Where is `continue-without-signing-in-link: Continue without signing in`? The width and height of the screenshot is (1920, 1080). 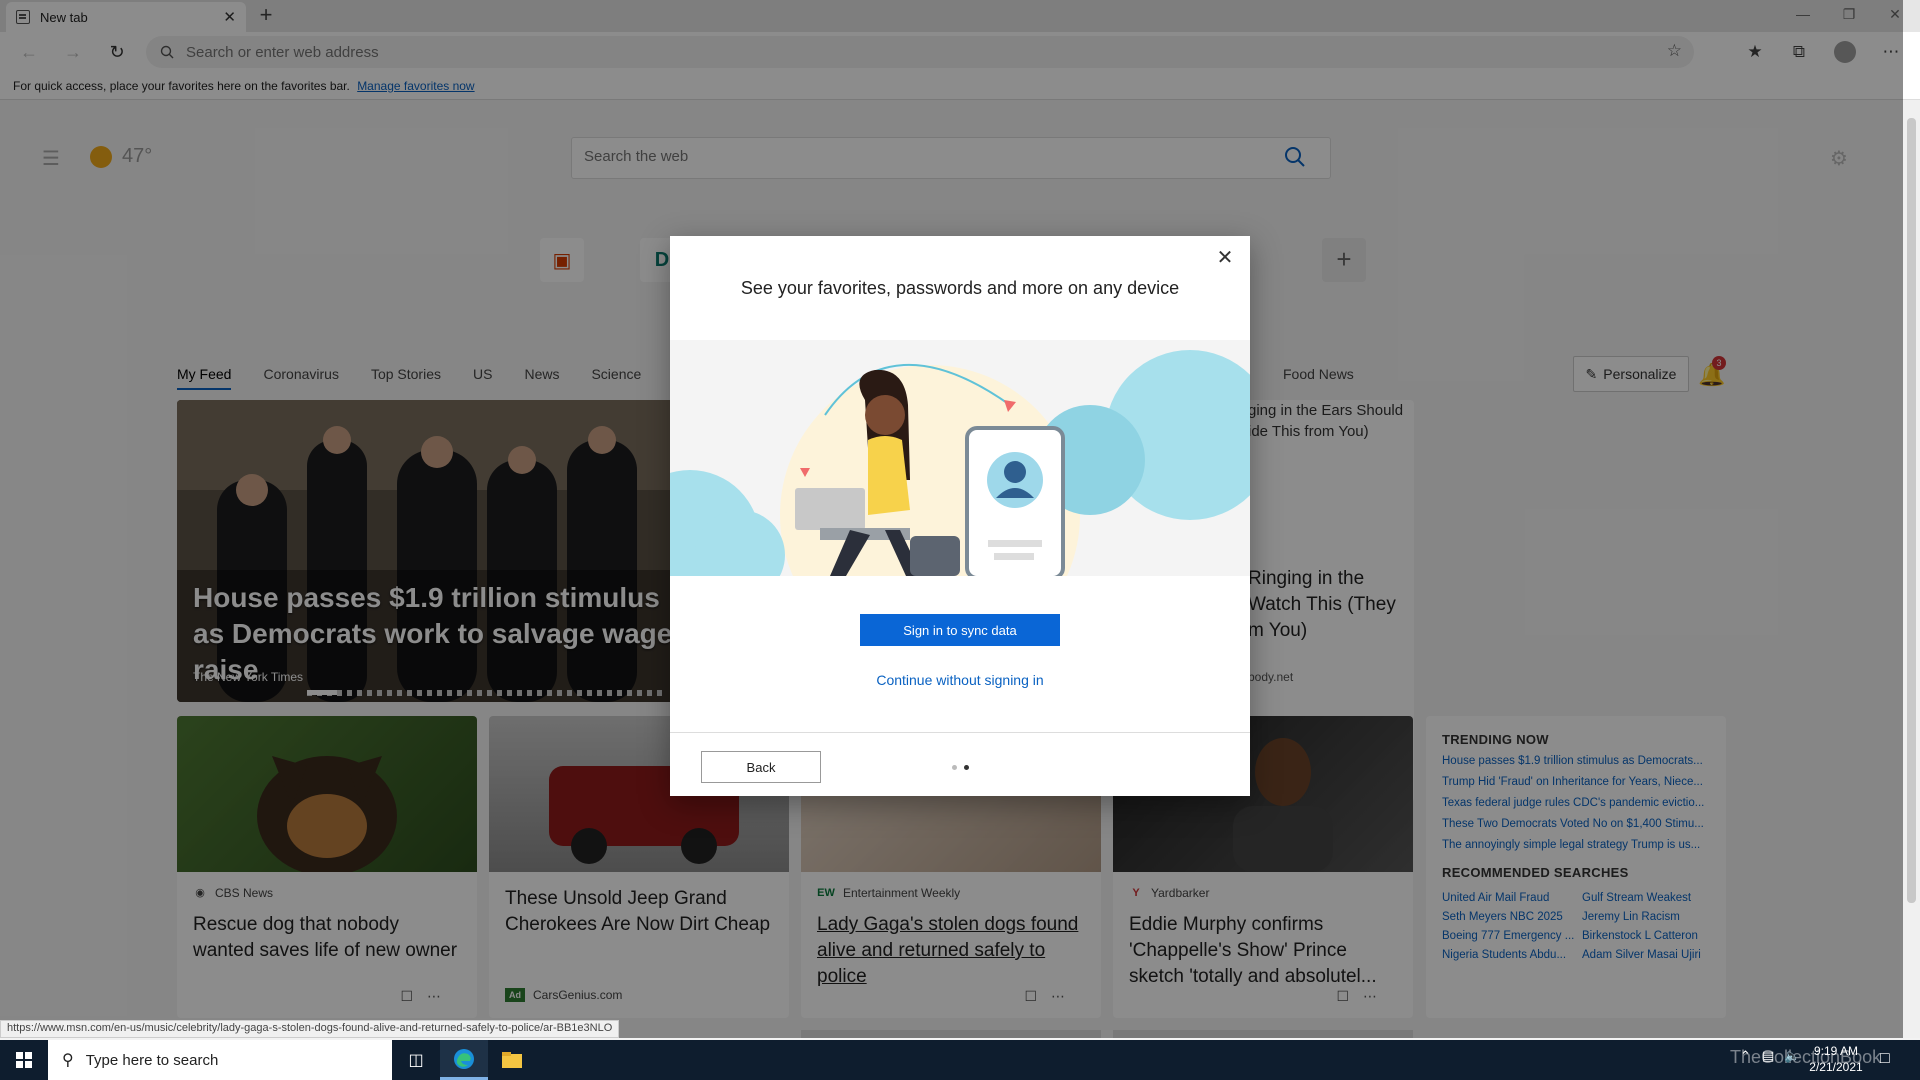
continue-without-signing-in-link: Continue without signing in is located at coordinates (960, 680).